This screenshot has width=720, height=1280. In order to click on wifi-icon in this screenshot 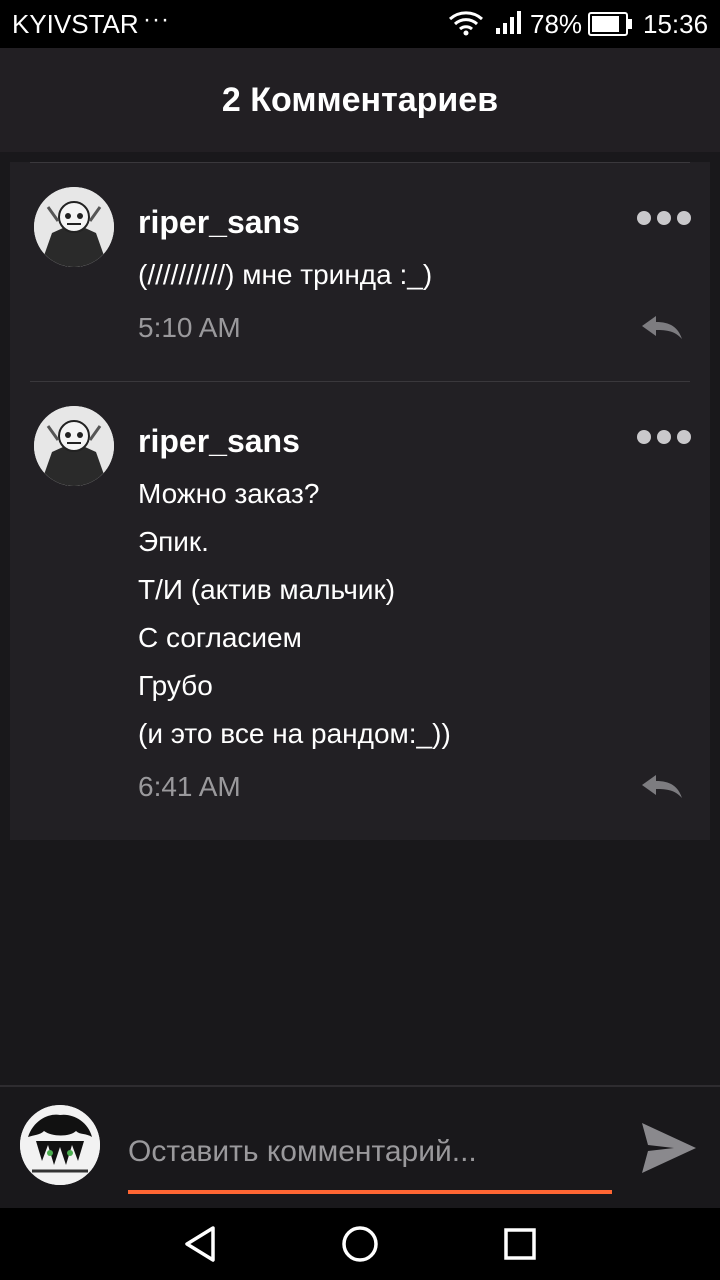, I will do `click(466, 23)`.